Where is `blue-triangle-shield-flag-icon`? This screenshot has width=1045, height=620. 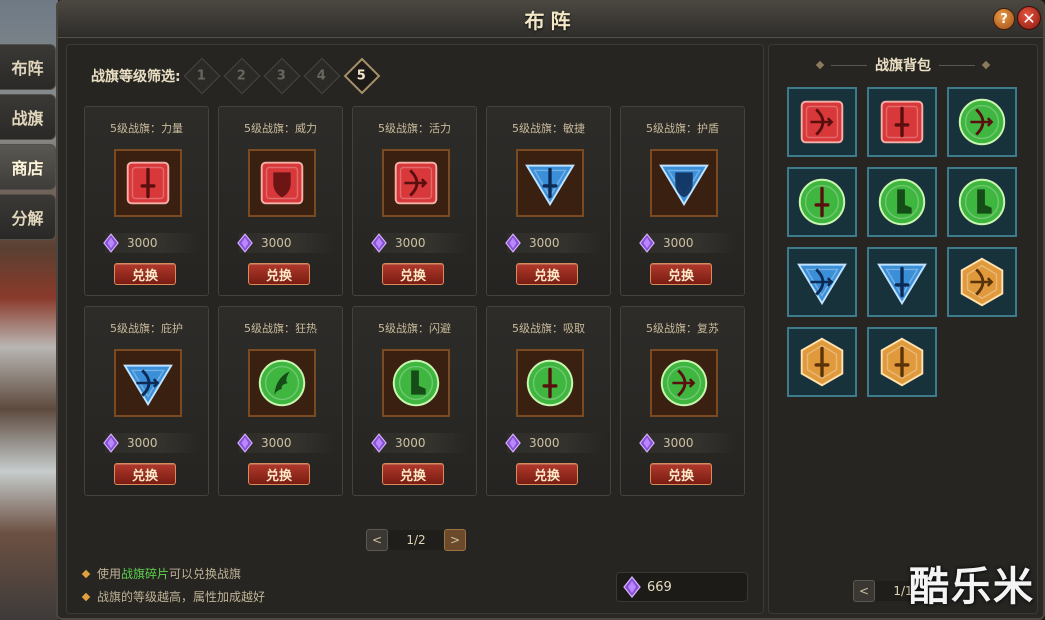 blue-triangle-shield-flag-icon is located at coordinates (684, 185).